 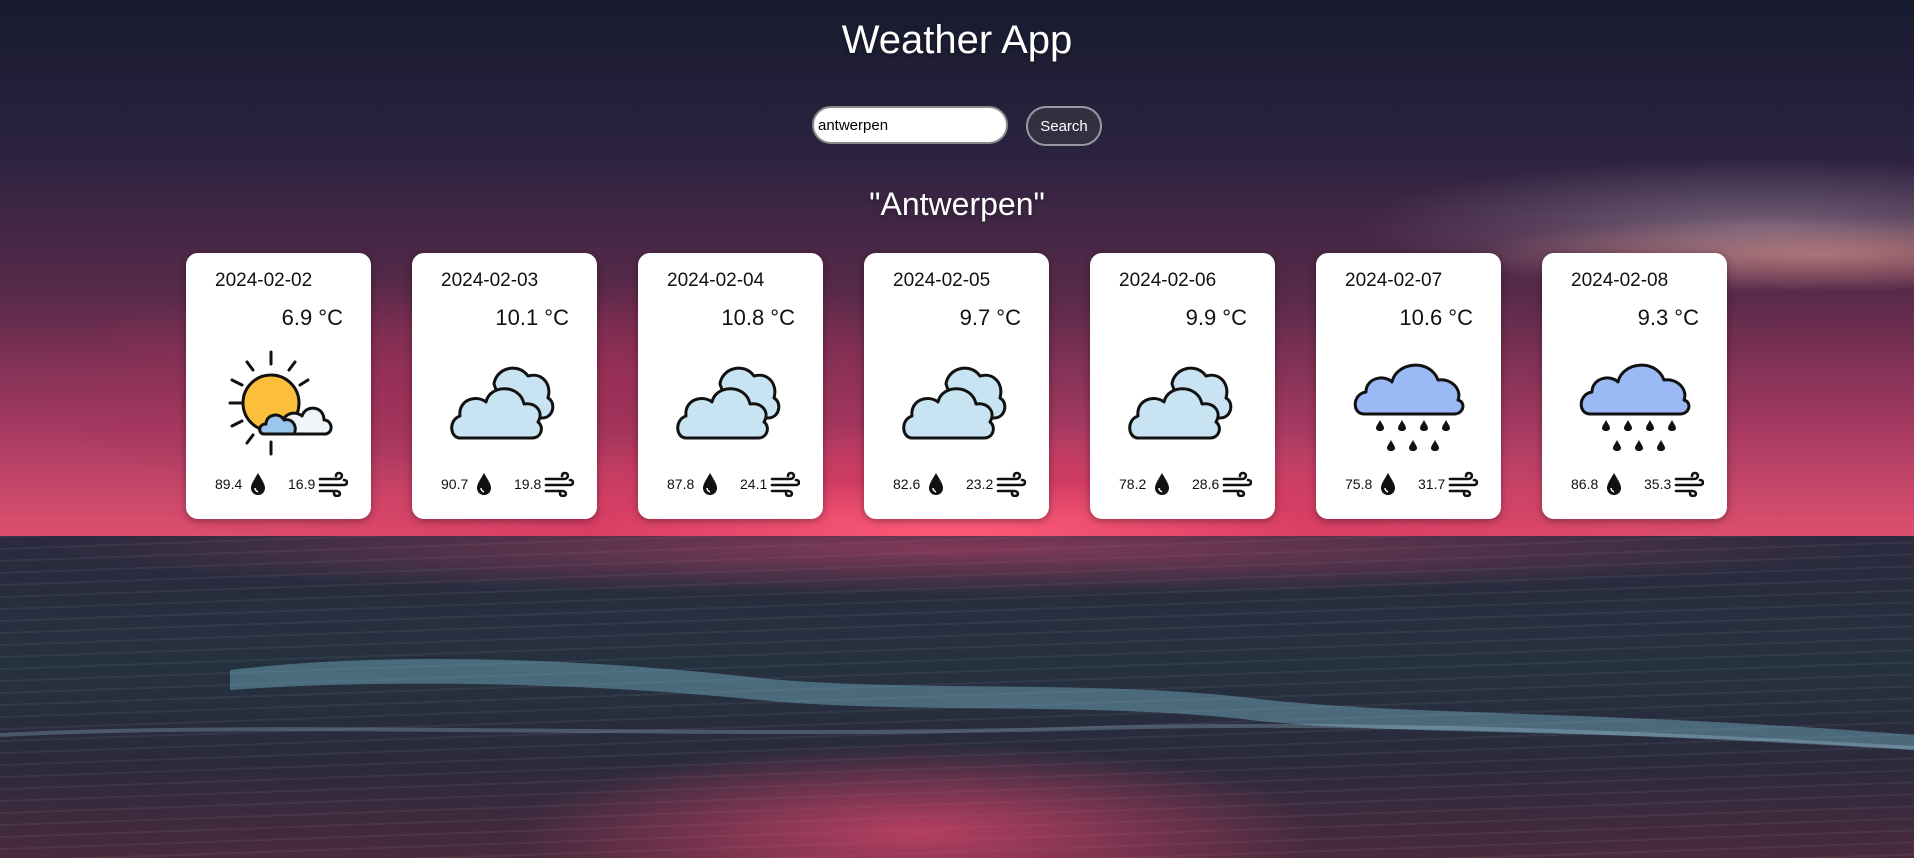 I want to click on forecast-card: 2024-02-05 9.7 °C 82.6 23.2, so click(x=956, y=386).